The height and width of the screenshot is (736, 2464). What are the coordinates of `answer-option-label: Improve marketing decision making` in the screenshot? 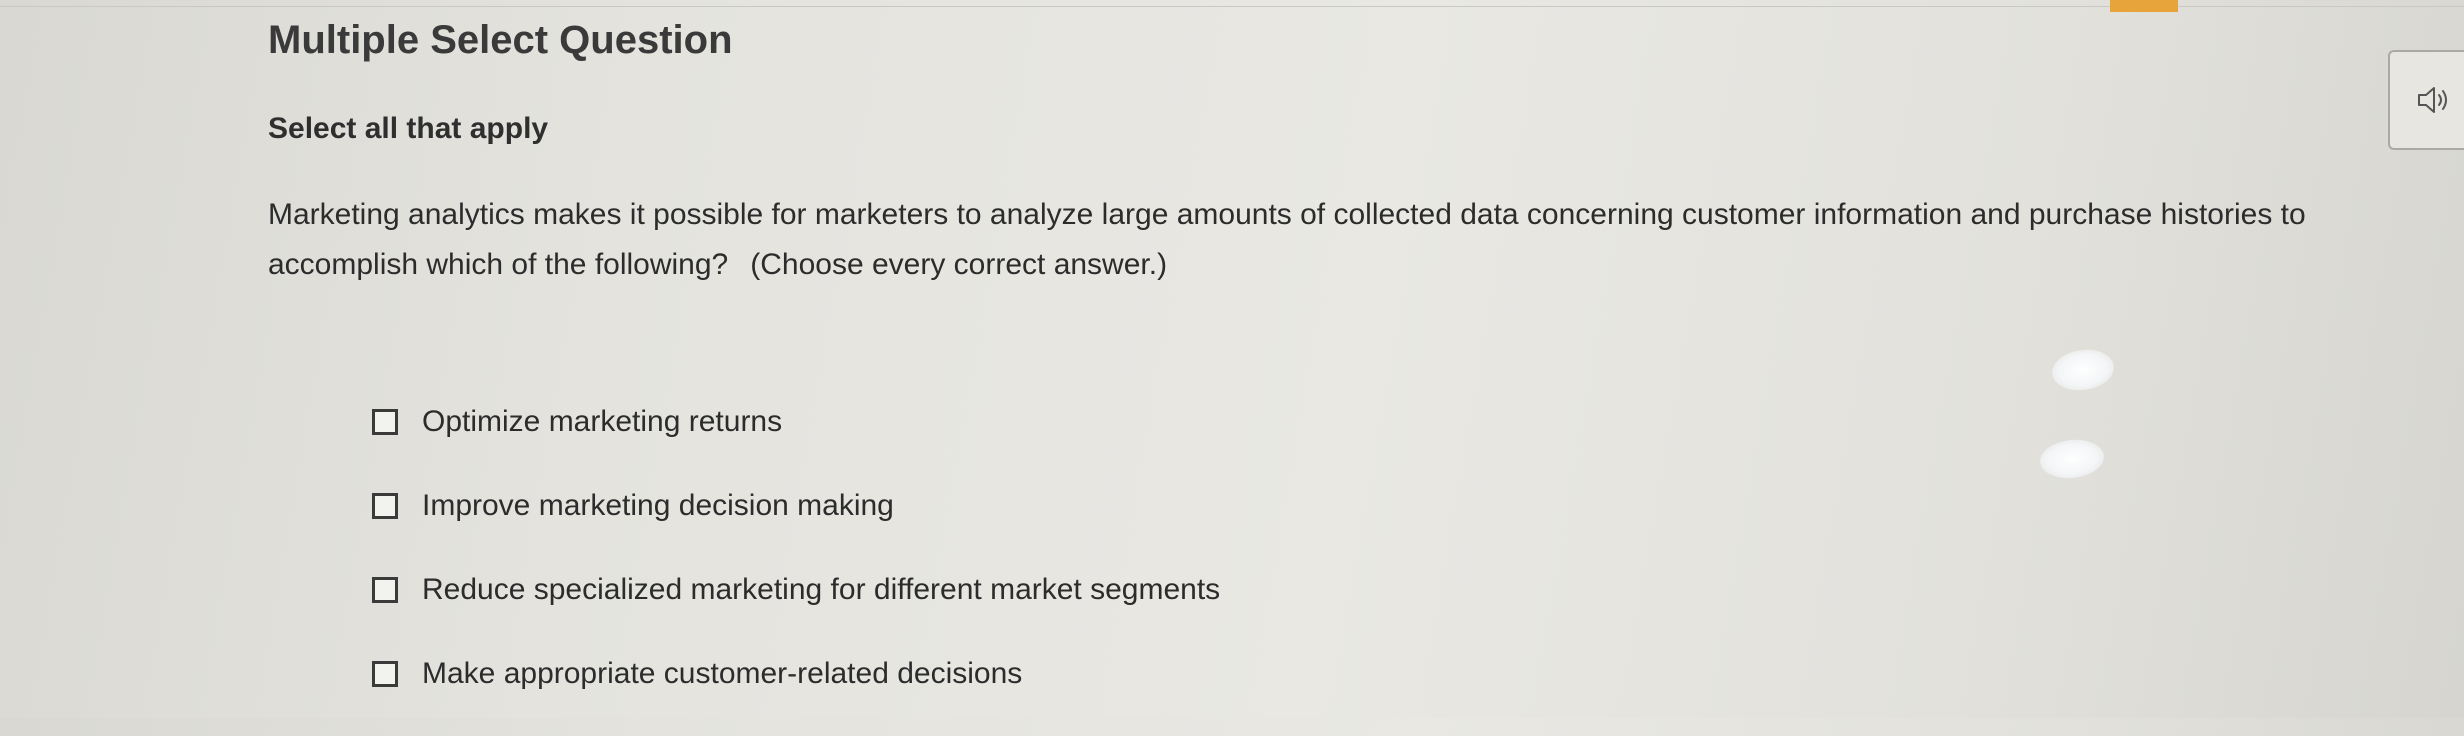 It's located at (658, 505).